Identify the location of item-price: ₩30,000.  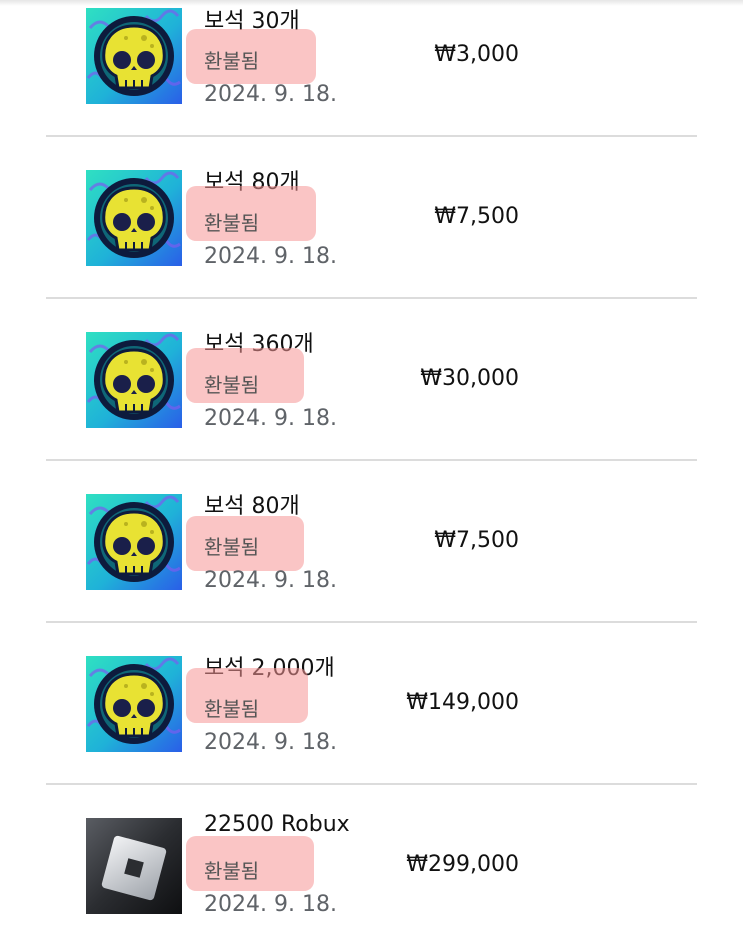
(469, 378).